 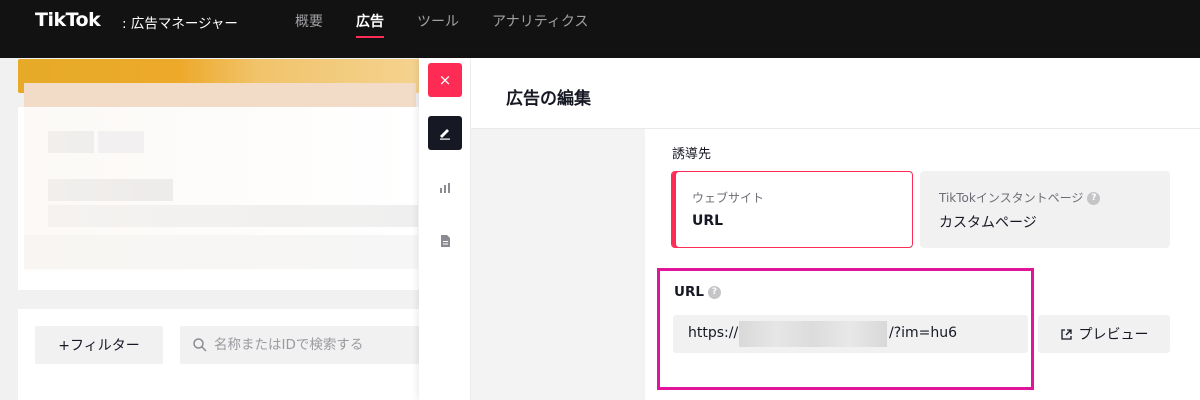 I want to click on destination-option-instant-page: TikTokインスタントページ? カスタムページ, so click(x=1045, y=209).